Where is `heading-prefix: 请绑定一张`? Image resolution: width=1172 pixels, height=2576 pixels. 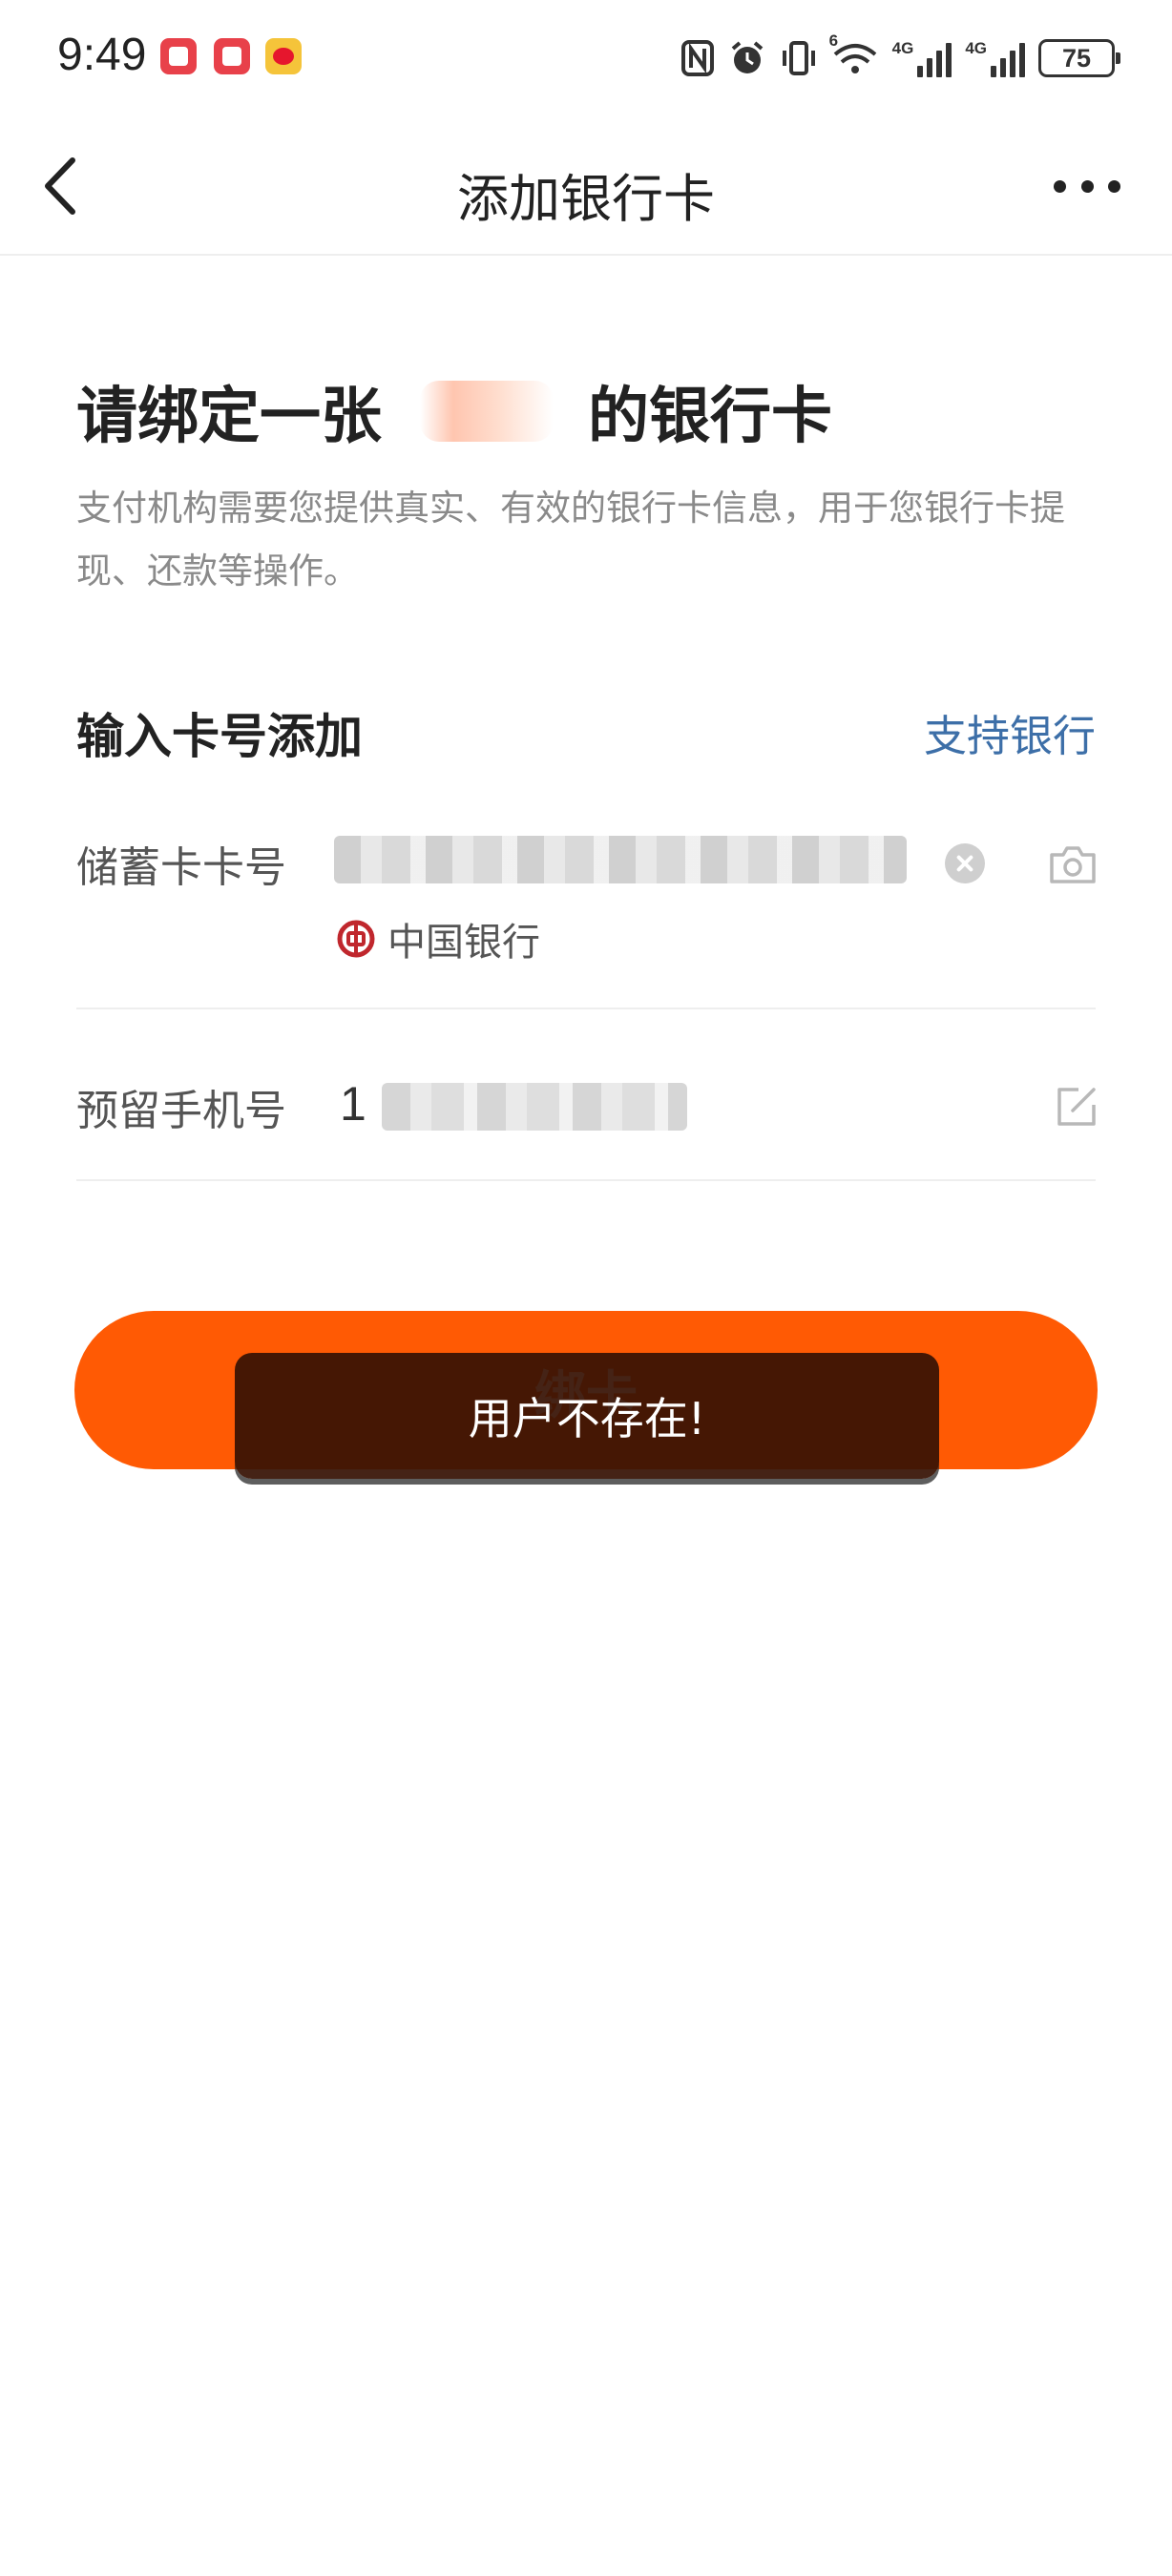
heading-prefix: 请绑定一张 is located at coordinates (229, 417).